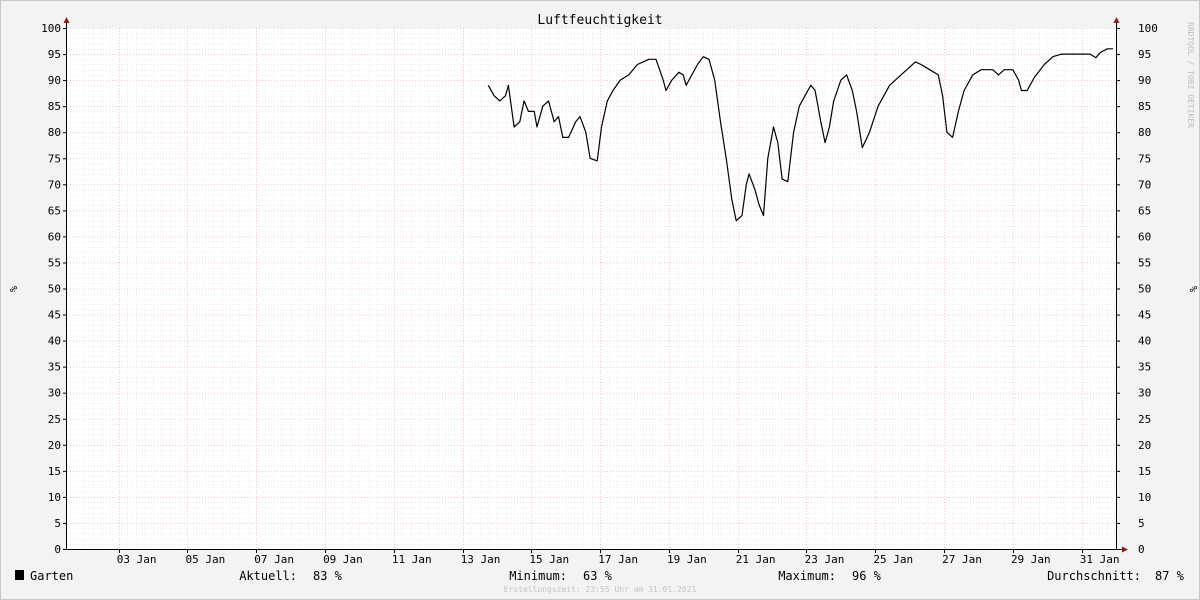 This screenshot has height=600, width=1200. What do you see at coordinates (1148, 28) in the screenshot?
I see `y-tick-label-right: 100` at bounding box center [1148, 28].